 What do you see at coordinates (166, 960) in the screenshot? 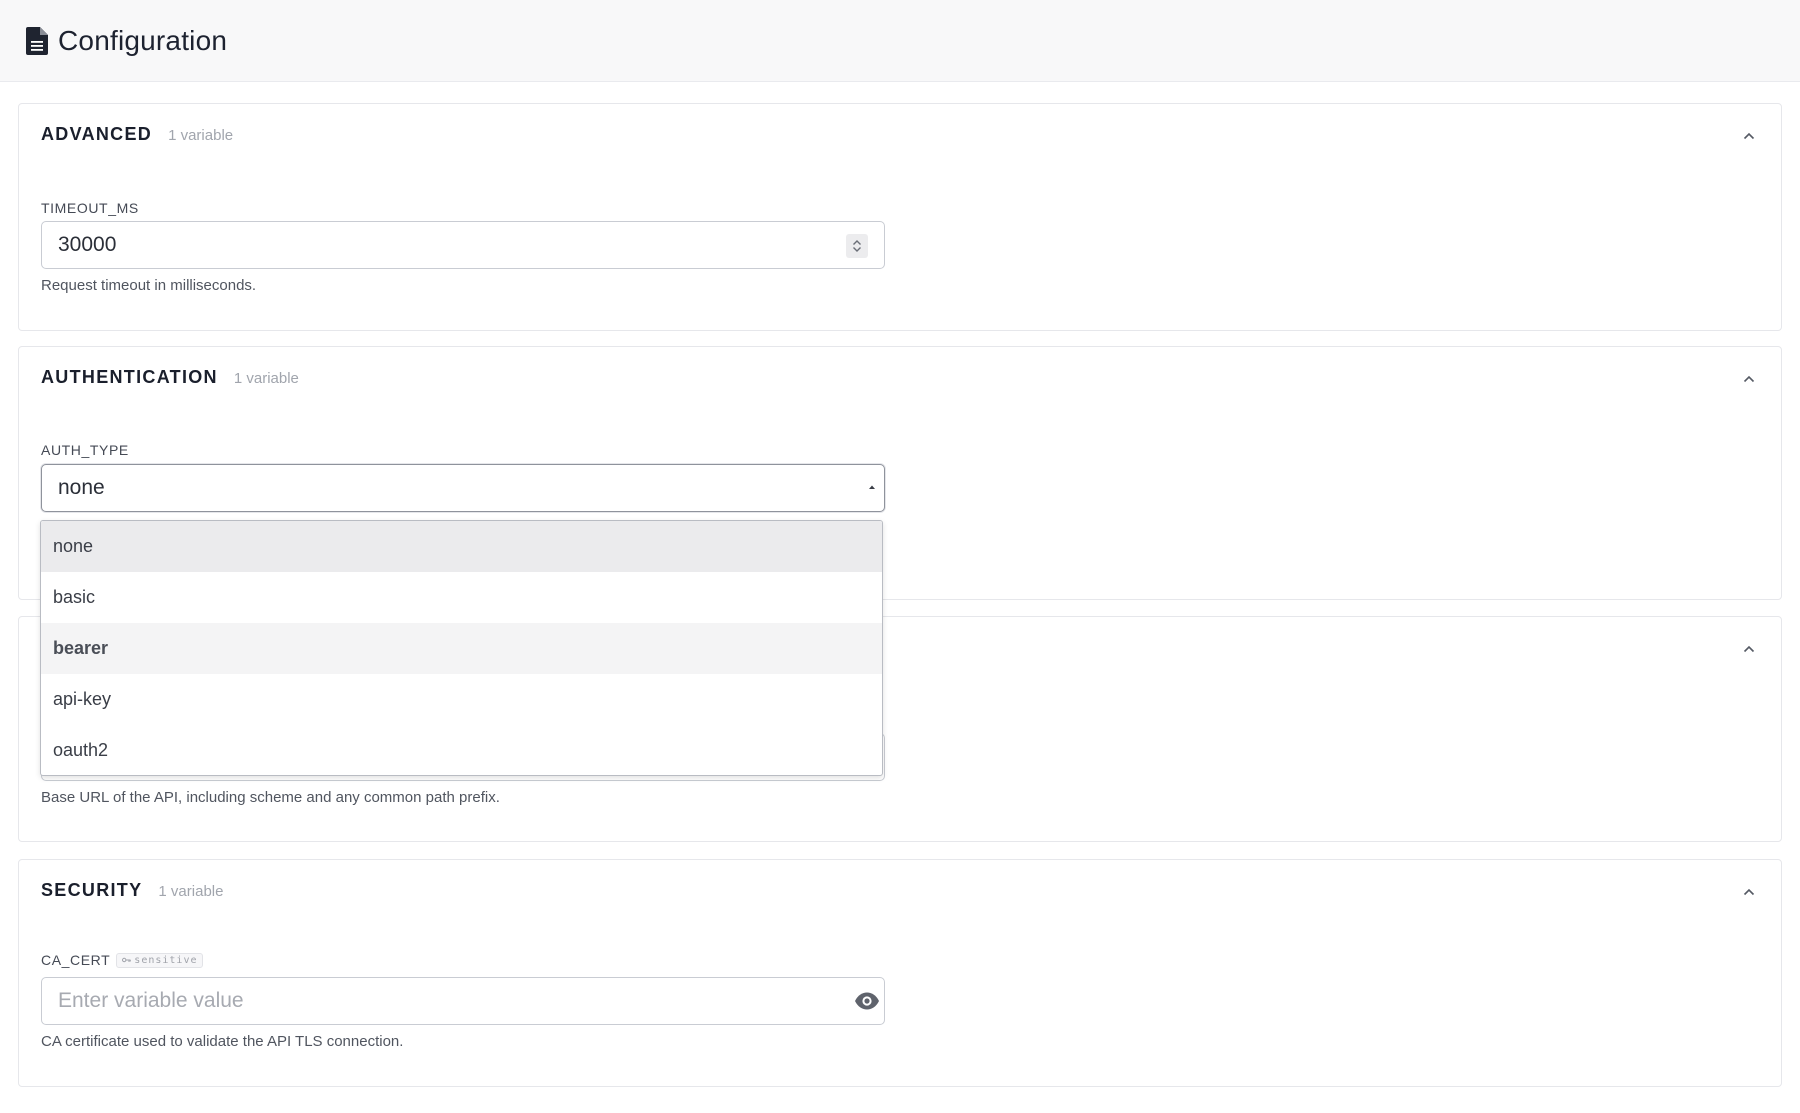
I see `badge-label: sensitive` at bounding box center [166, 960].